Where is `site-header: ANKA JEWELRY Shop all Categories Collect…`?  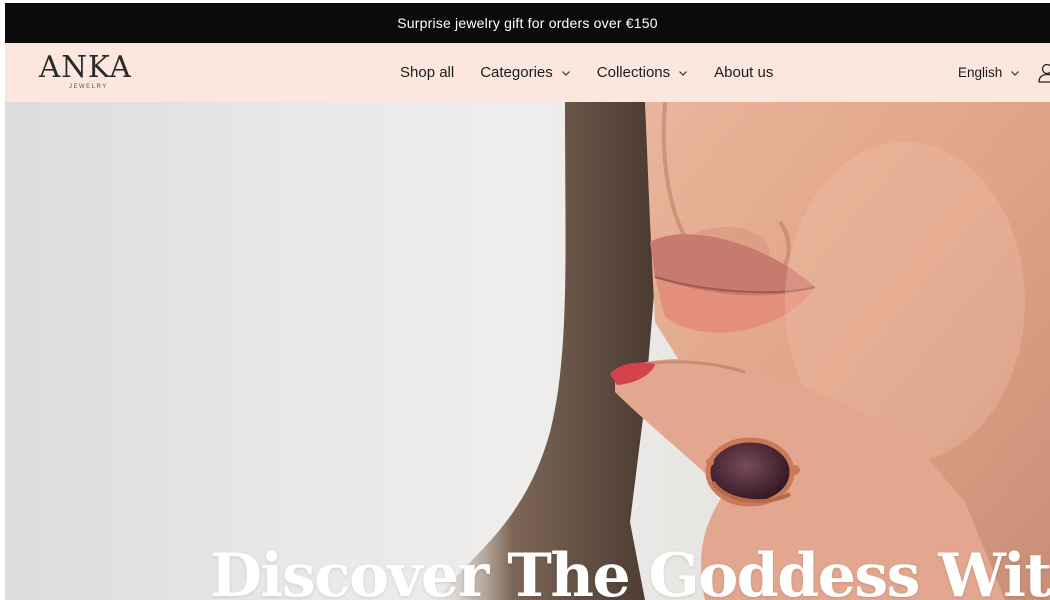
site-header: ANKA JEWELRY Shop all Categories Collect… is located at coordinates (527, 72).